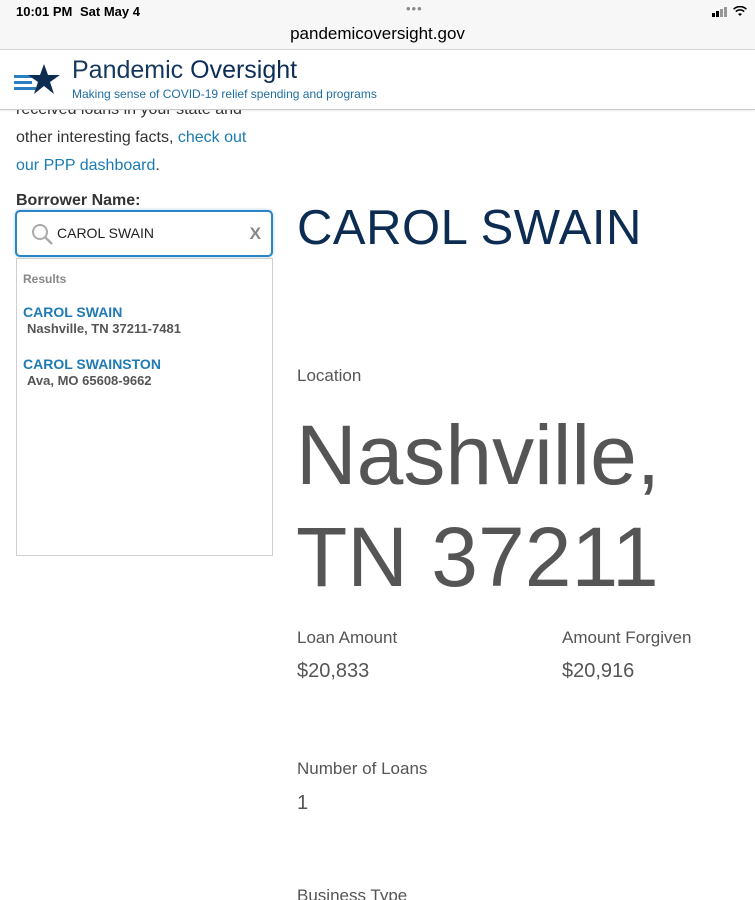  Describe the element at coordinates (333, 671) in the screenshot. I see `loan-amount-value: $20,833` at that location.